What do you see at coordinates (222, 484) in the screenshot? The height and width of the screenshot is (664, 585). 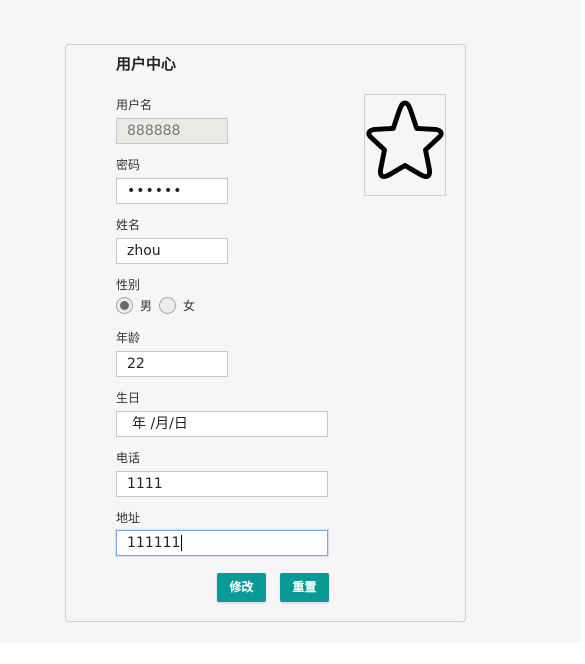 I see `phone-field: 1111` at bounding box center [222, 484].